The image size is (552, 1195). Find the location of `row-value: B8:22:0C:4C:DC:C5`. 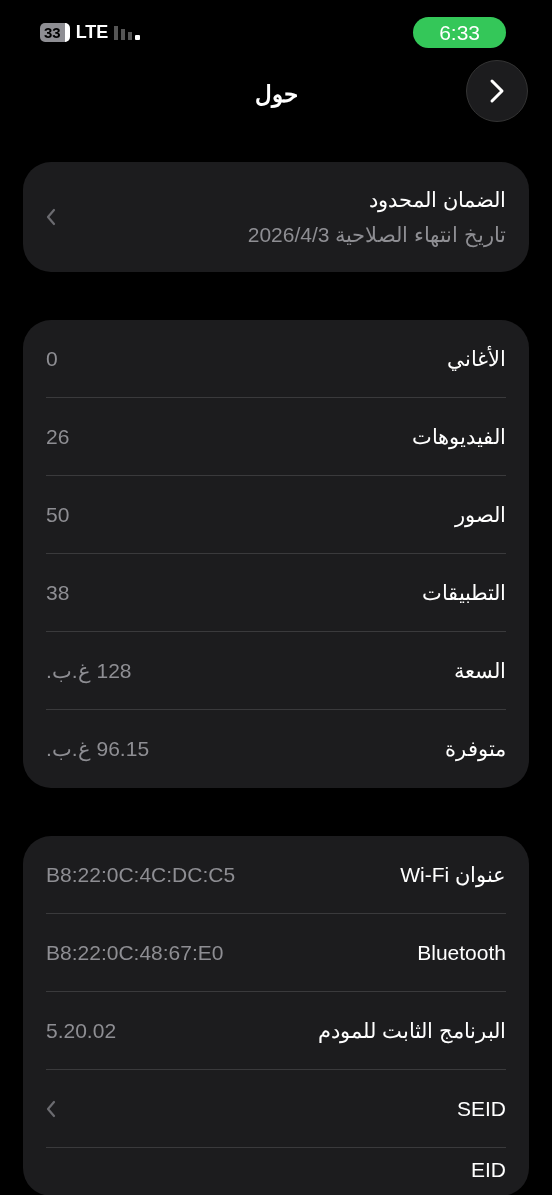

row-value: B8:22:0C:4C:DC:C5 is located at coordinates (141, 874).